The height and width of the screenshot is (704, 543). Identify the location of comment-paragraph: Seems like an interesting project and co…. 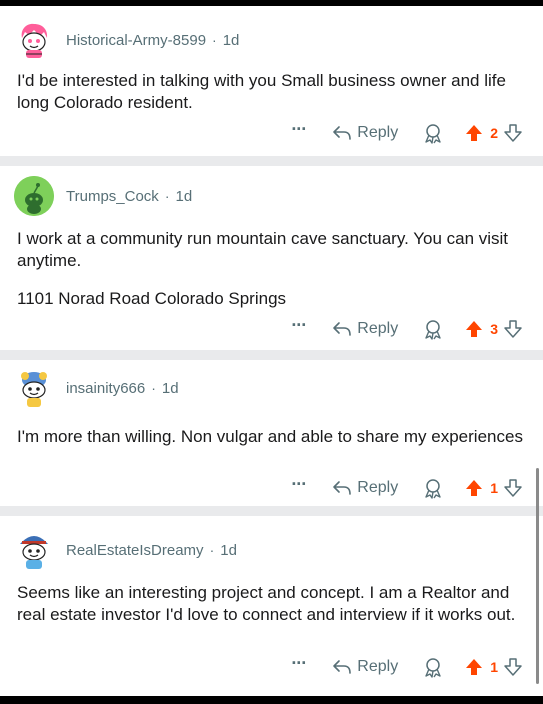
(266, 603).